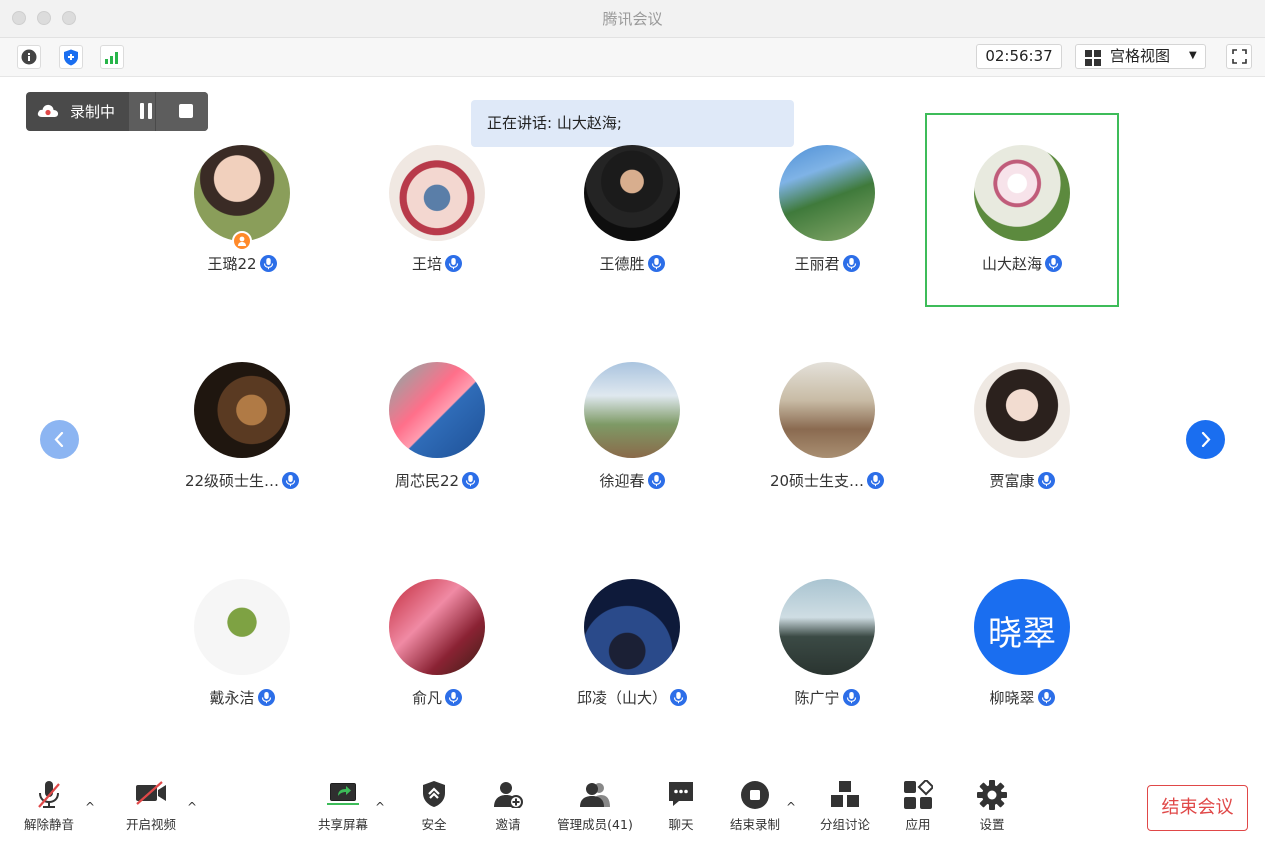 The width and height of the screenshot is (1265, 843). What do you see at coordinates (845, 794) in the screenshot?
I see `breakout-icon` at bounding box center [845, 794].